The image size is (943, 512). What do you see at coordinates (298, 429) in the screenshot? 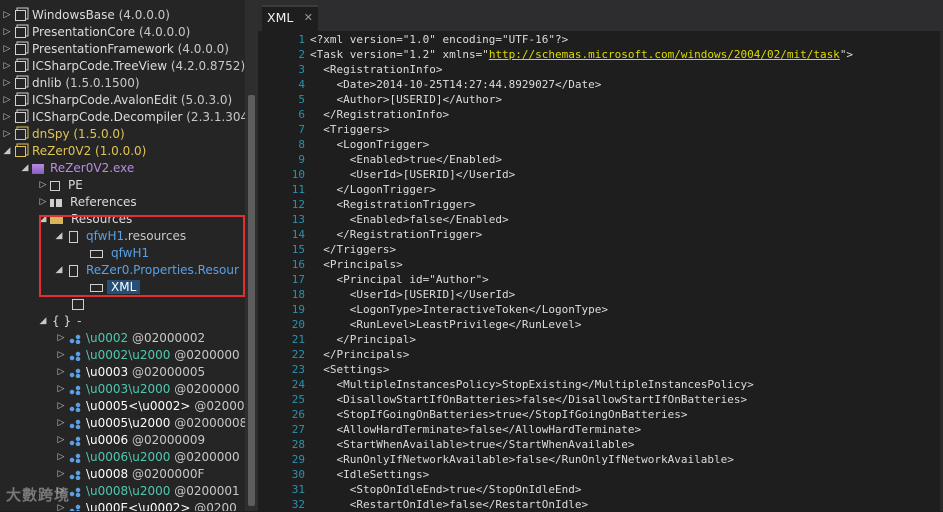
I see `line-number: 27` at bounding box center [298, 429].